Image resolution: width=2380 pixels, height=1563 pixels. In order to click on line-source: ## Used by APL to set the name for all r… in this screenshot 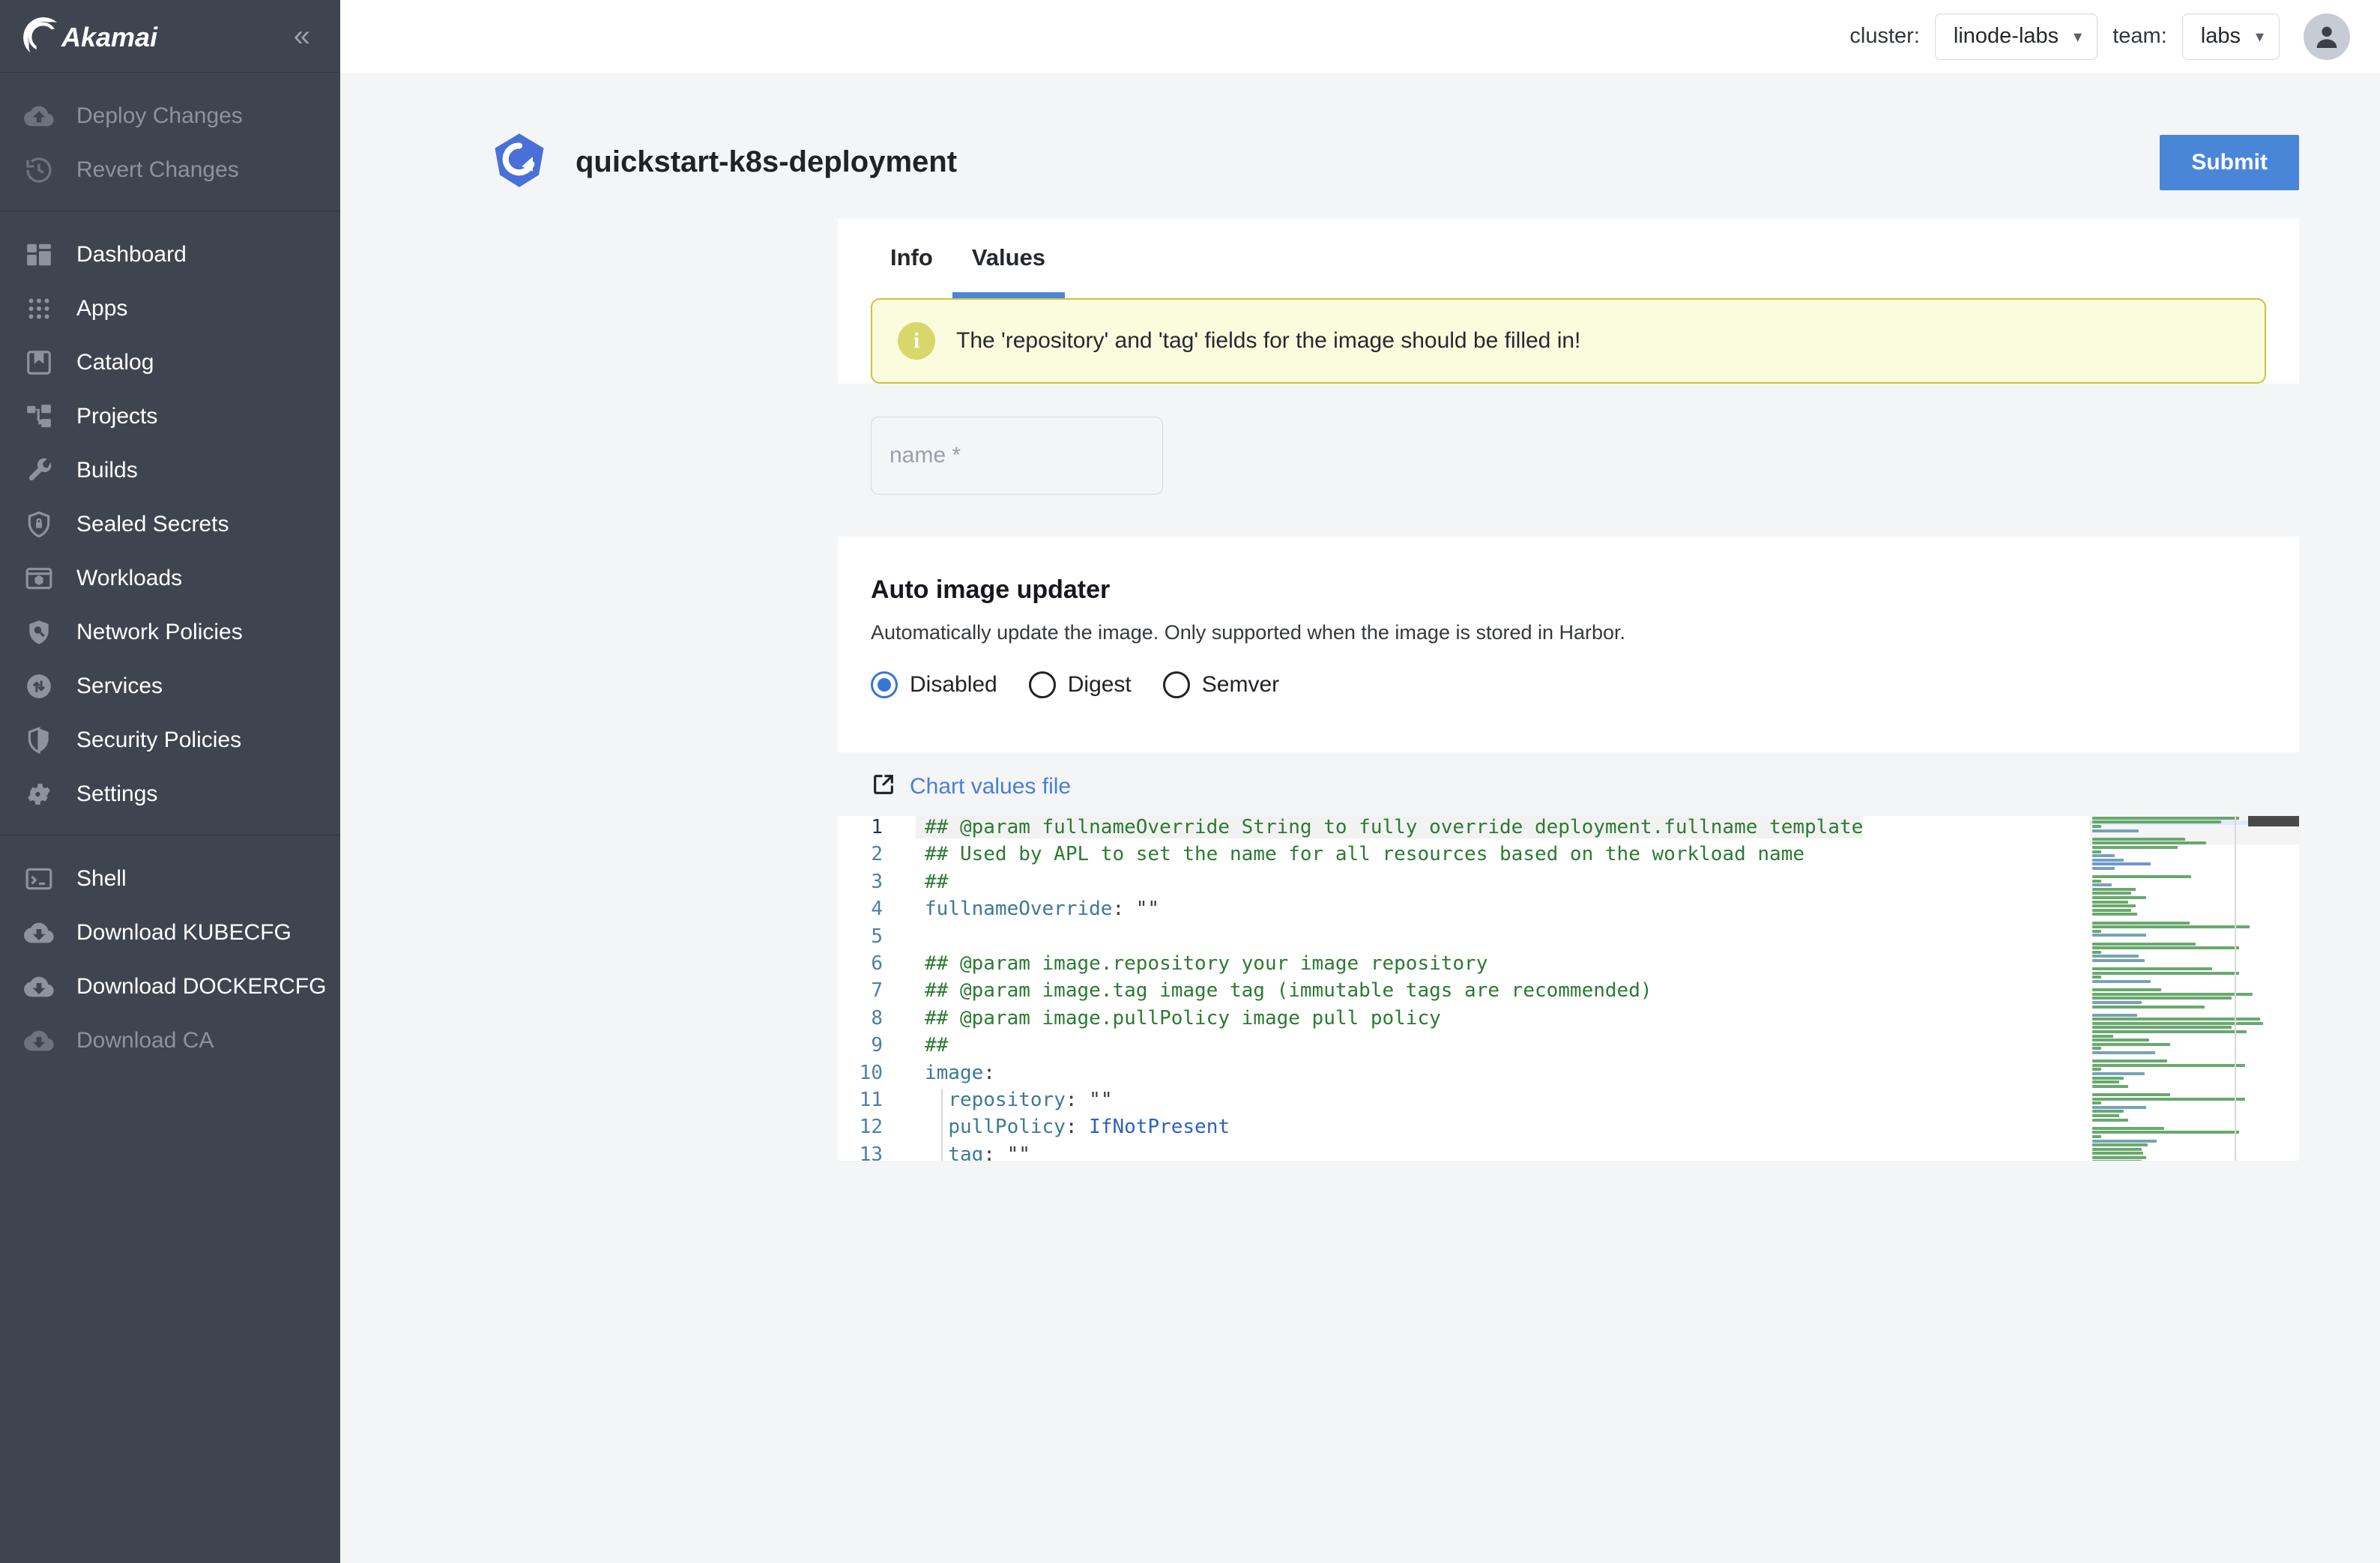, I will do `click(1360, 854)`.